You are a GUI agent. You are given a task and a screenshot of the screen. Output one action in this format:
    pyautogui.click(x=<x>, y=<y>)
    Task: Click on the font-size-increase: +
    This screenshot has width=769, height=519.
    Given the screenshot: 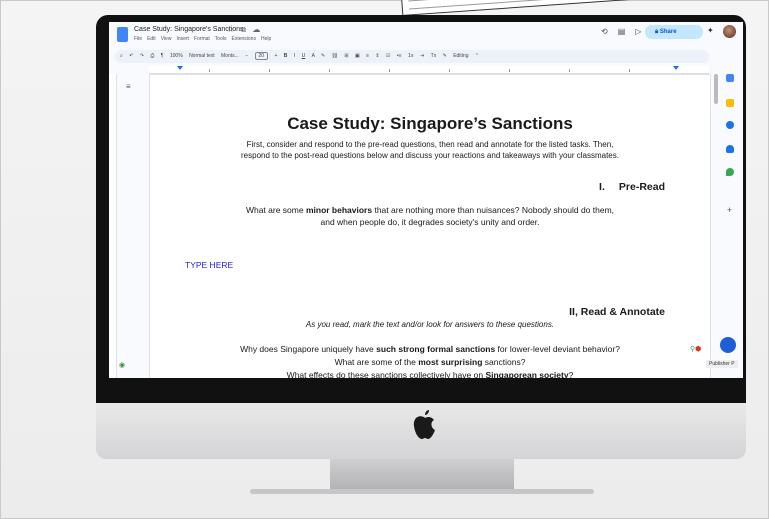 What is the action you would take?
    pyautogui.click(x=275, y=56)
    